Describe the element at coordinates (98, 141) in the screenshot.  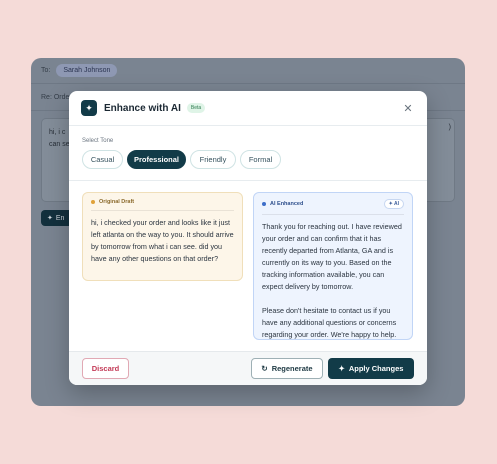
I see `tone-label: Select Tone` at that location.